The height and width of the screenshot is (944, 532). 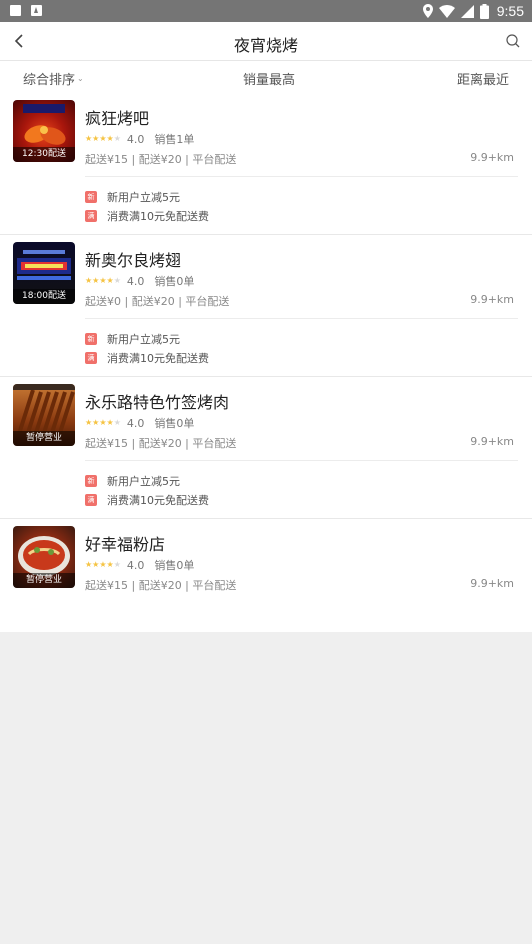 I want to click on filter-label: 综合排序, so click(x=49, y=80).